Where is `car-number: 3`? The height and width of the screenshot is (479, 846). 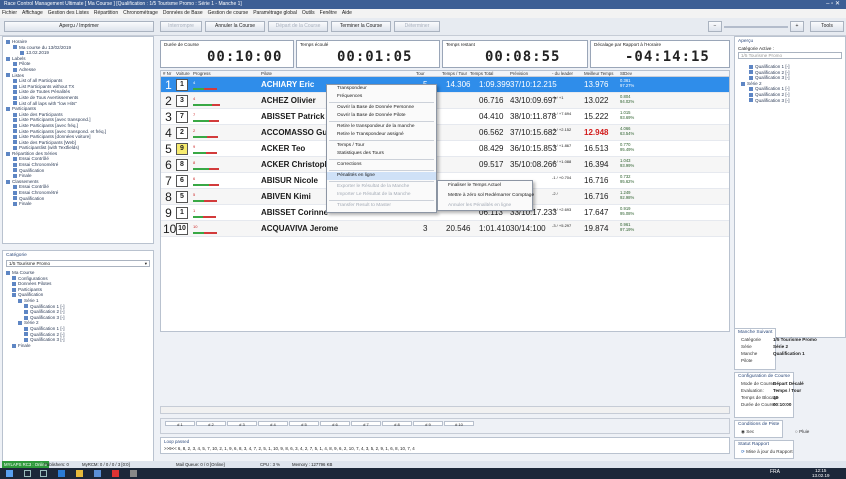
car-number: 3 is located at coordinates (182, 101).